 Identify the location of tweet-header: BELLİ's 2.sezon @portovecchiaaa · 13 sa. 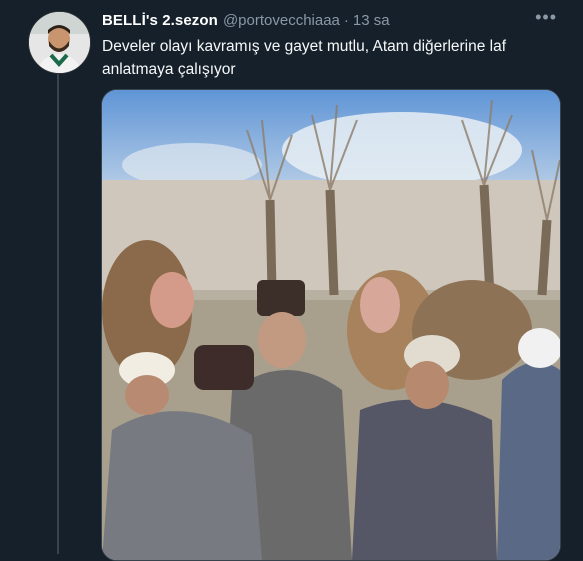
(332, 20).